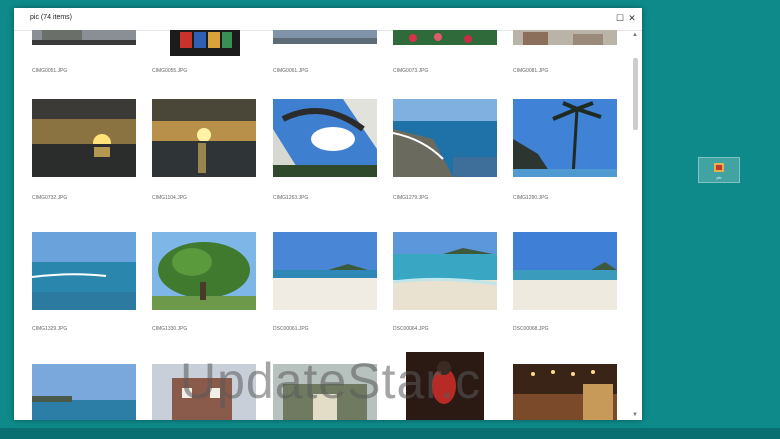 The image size is (780, 439). I want to click on filename-label: CIMG0073.JPG, so click(445, 71).